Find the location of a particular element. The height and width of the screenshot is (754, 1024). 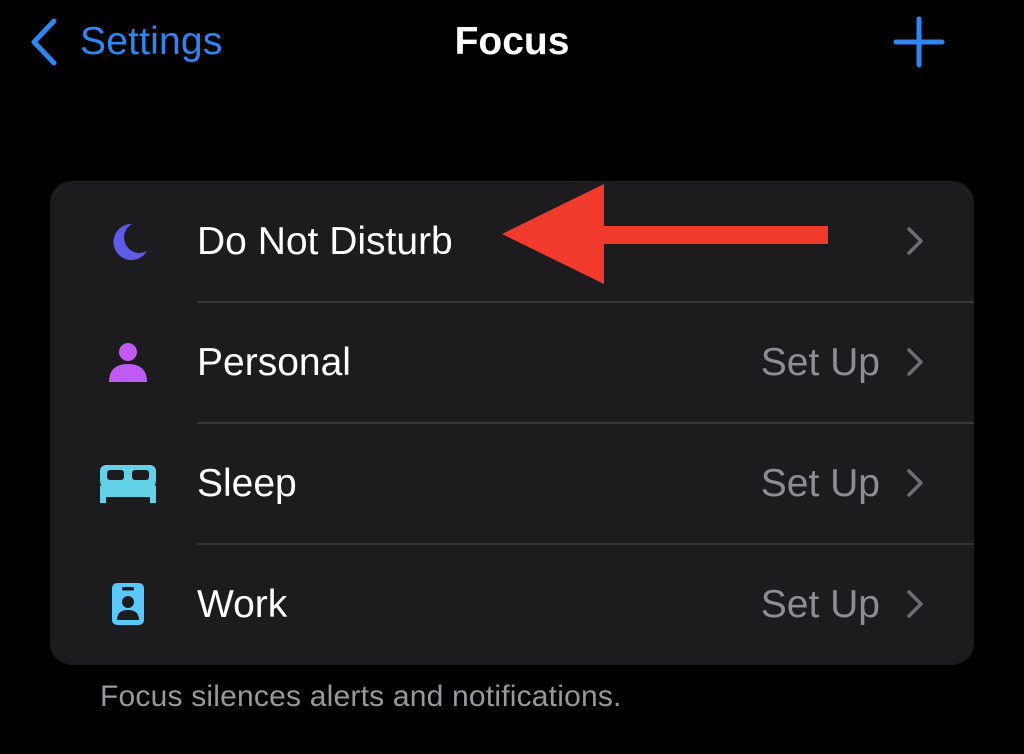

focus-row-label: Personal is located at coordinates (274, 362).